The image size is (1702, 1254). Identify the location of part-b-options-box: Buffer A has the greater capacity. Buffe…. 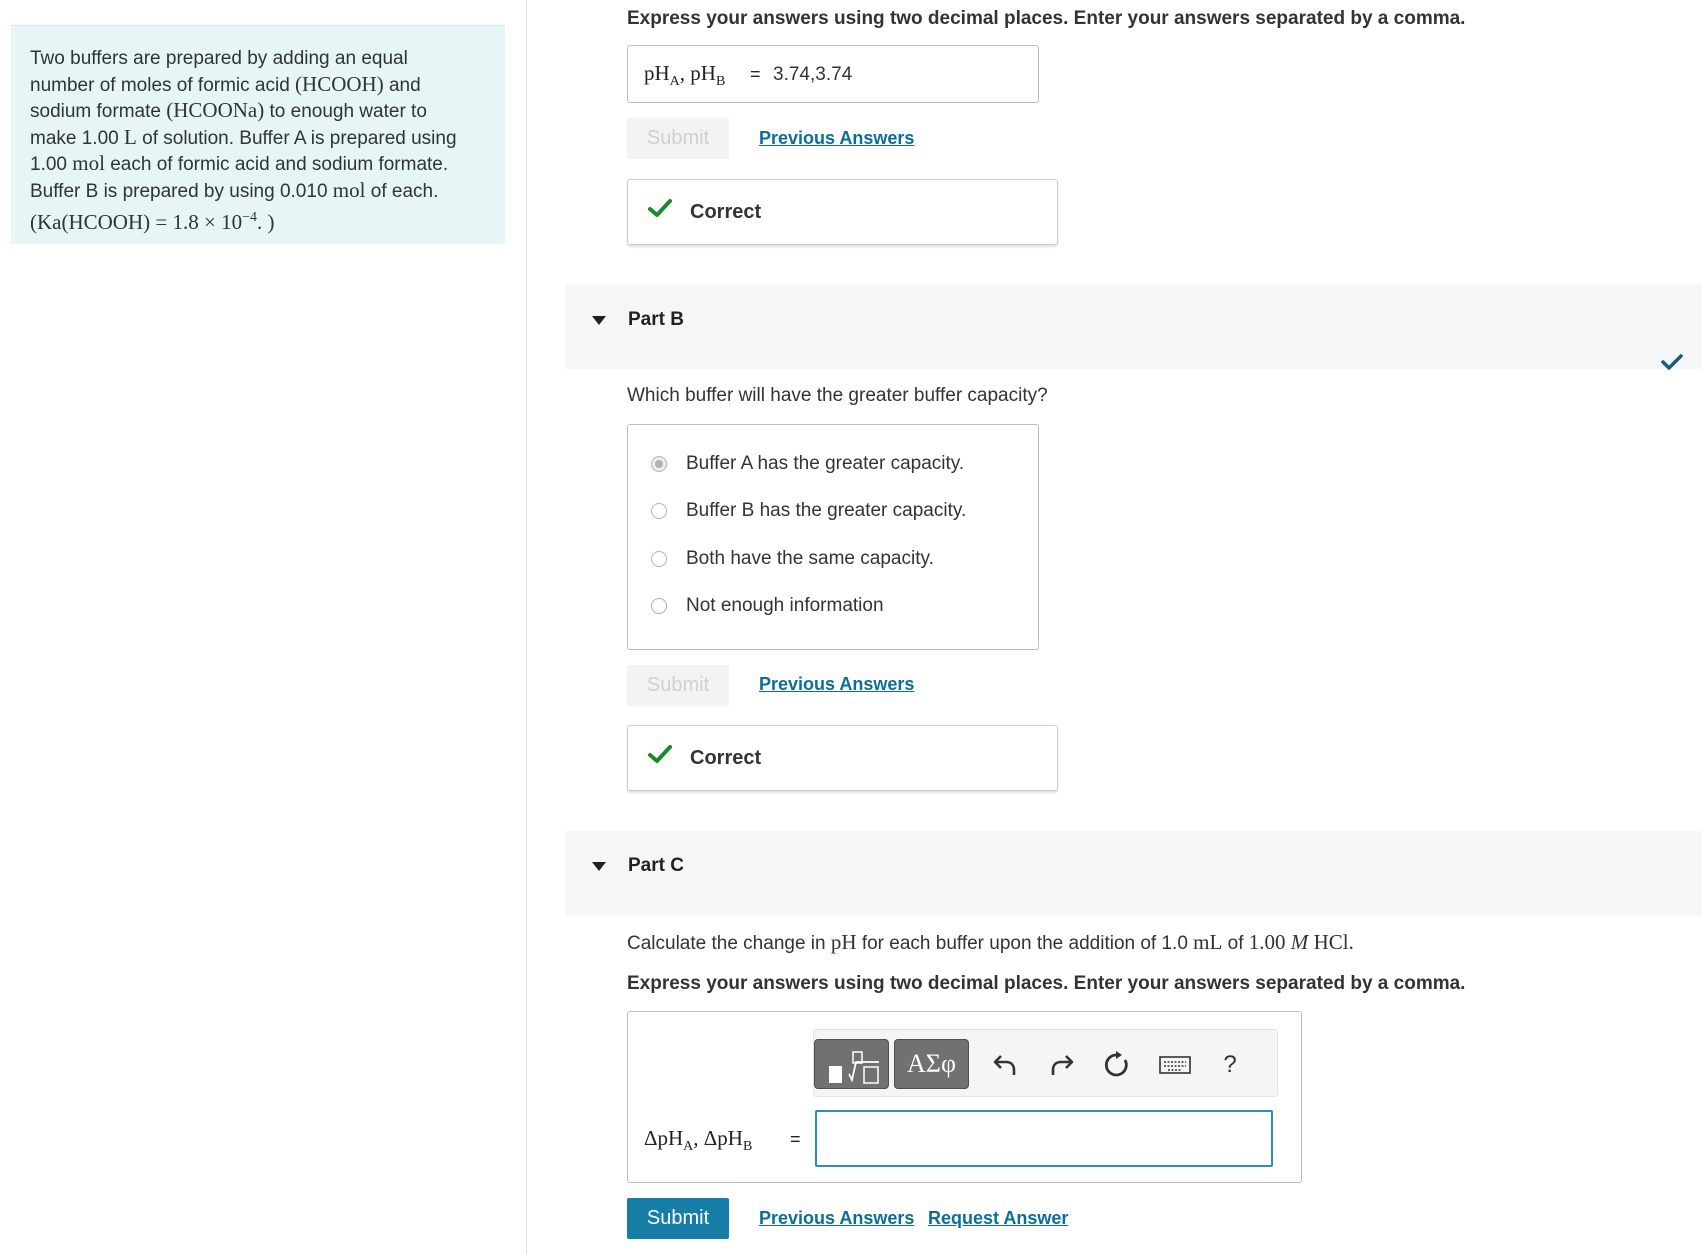
(833, 537).